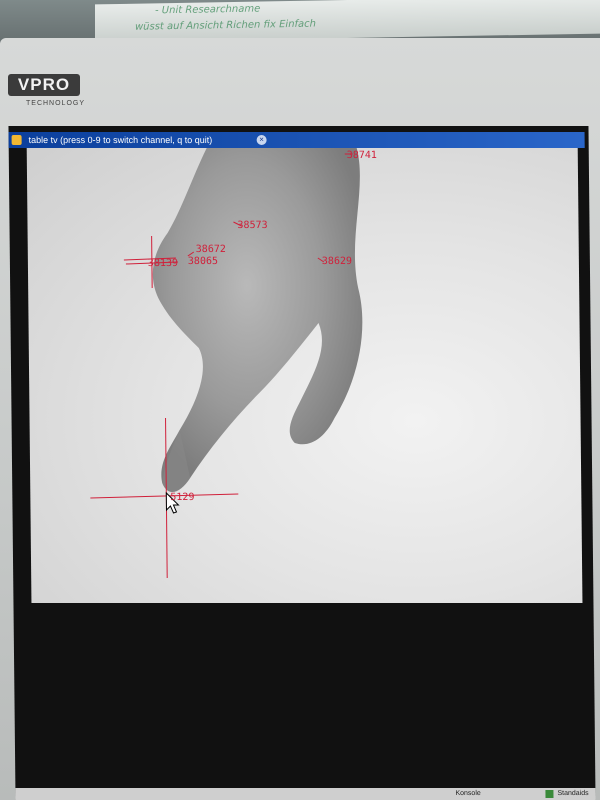 This screenshot has width=600, height=800. What do you see at coordinates (56, 103) in the screenshot?
I see `brand-subtitle: TECHNOLOGY` at bounding box center [56, 103].